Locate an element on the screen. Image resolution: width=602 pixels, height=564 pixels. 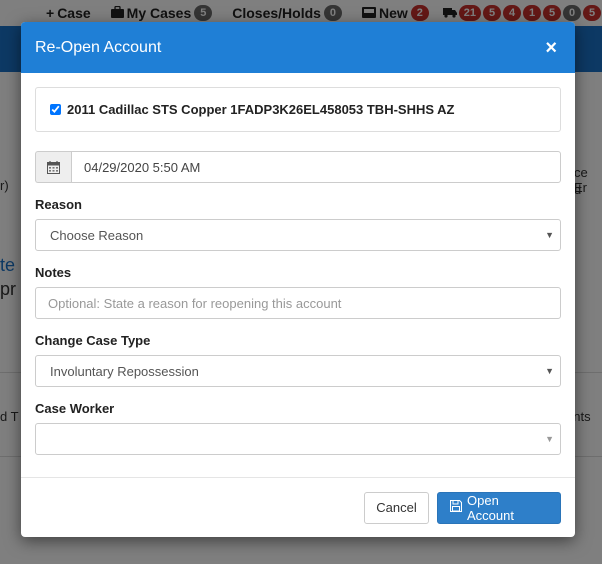
open-account-button: Open Account is located at coordinates (499, 507).